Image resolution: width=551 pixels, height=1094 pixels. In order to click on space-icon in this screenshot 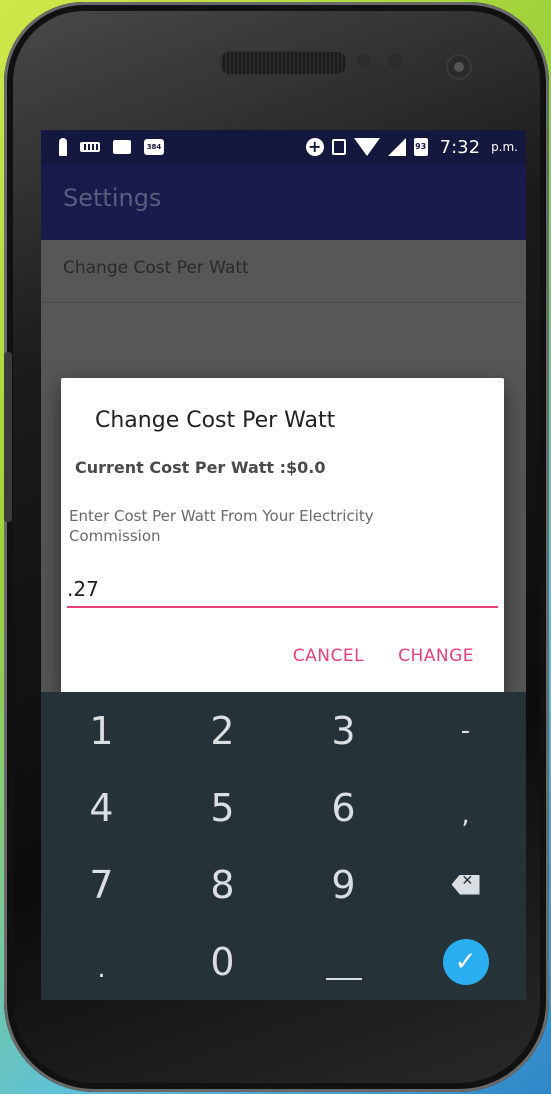, I will do `click(343, 978)`.